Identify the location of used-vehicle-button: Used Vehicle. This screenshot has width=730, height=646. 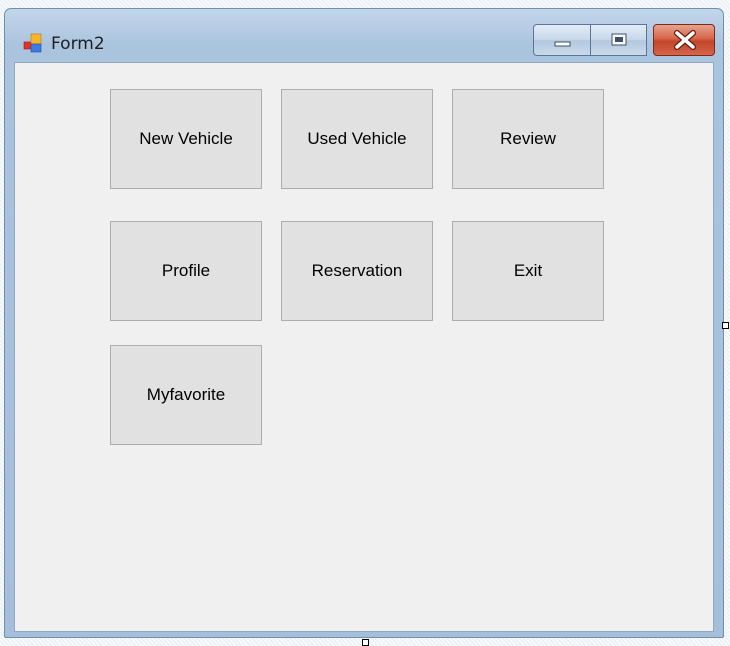
(357, 139).